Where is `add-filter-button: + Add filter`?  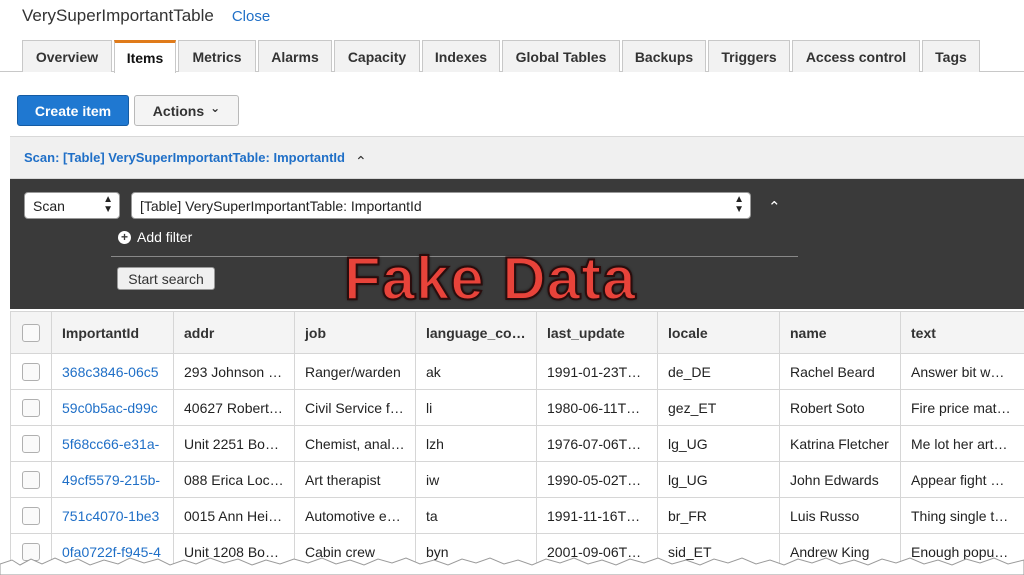 add-filter-button: + Add filter is located at coordinates (155, 237).